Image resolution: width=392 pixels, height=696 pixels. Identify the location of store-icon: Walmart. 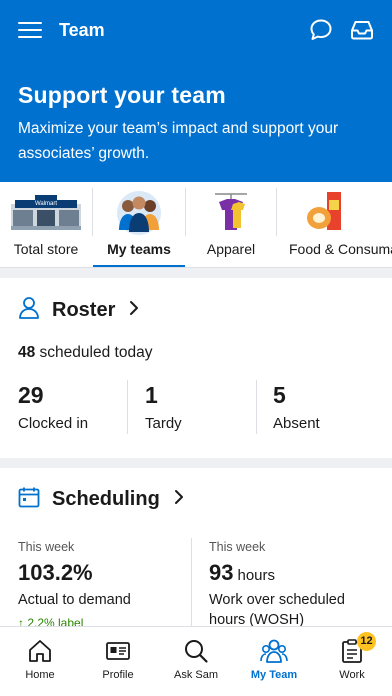
(46, 212).